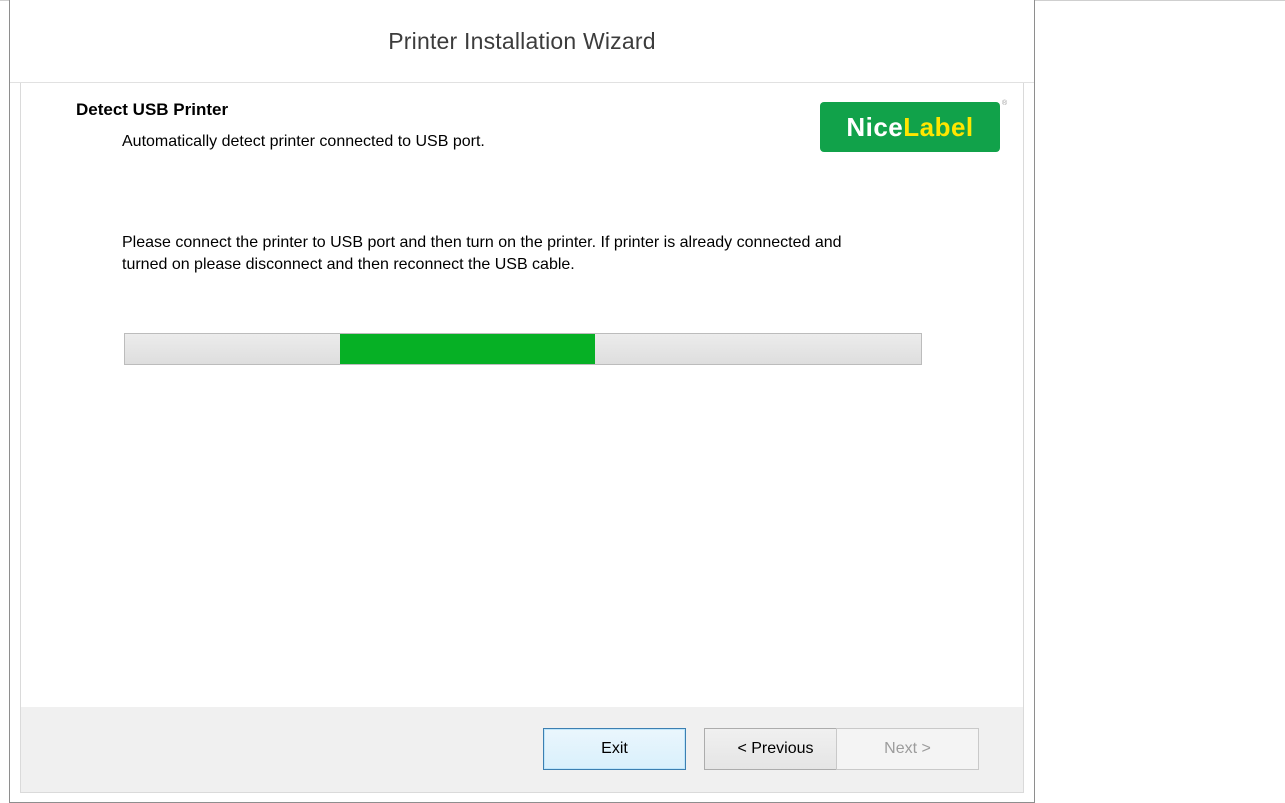 The height and width of the screenshot is (803, 1285). I want to click on logo-text-label: Label, so click(938, 127).